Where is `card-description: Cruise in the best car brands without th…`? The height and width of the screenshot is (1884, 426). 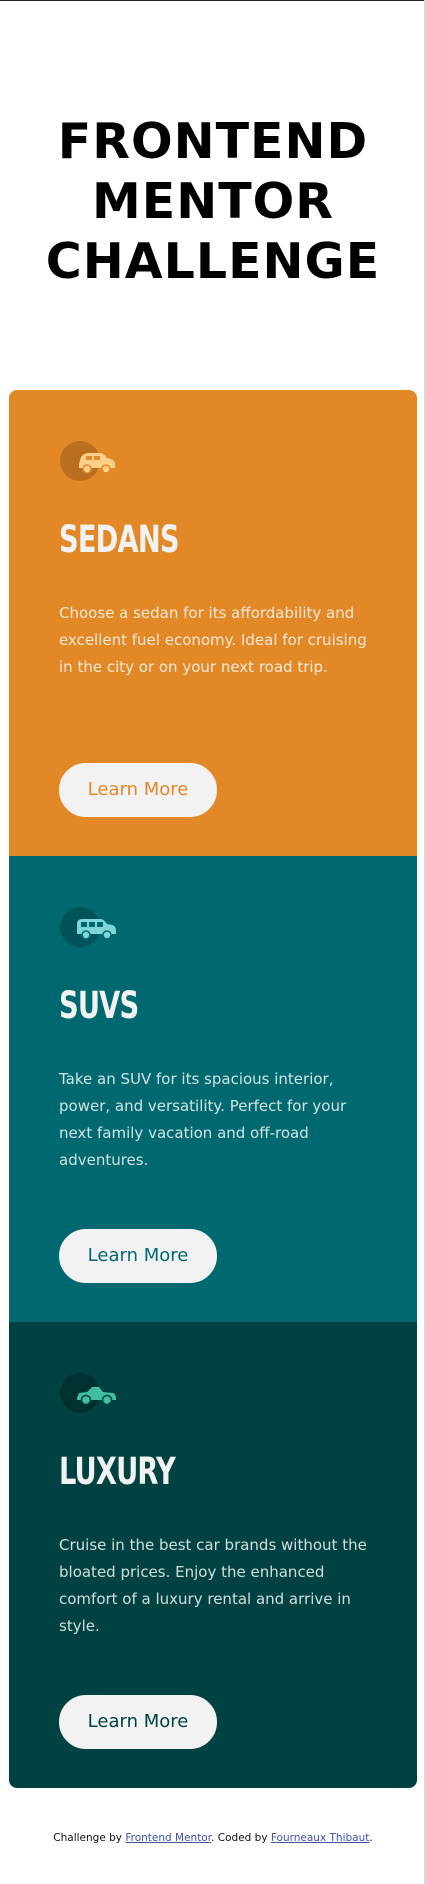
card-description: Cruise in the best car brands without th… is located at coordinates (213, 1585).